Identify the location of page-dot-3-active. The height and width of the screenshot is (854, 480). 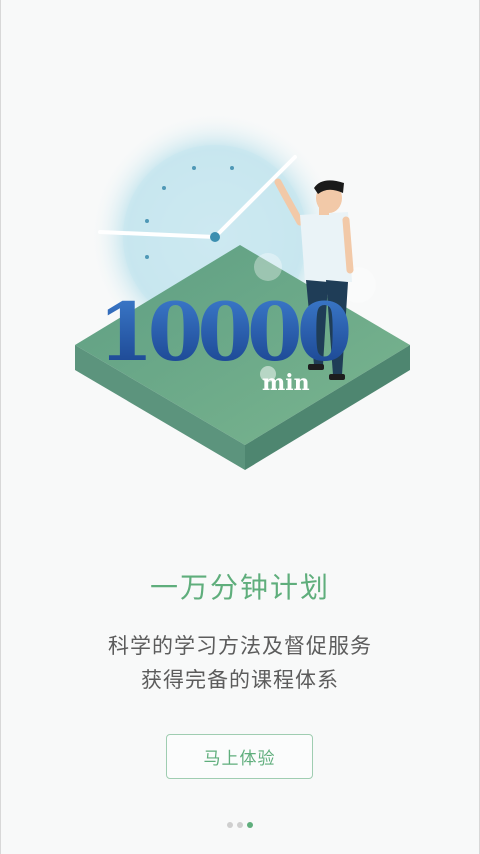
(250, 825).